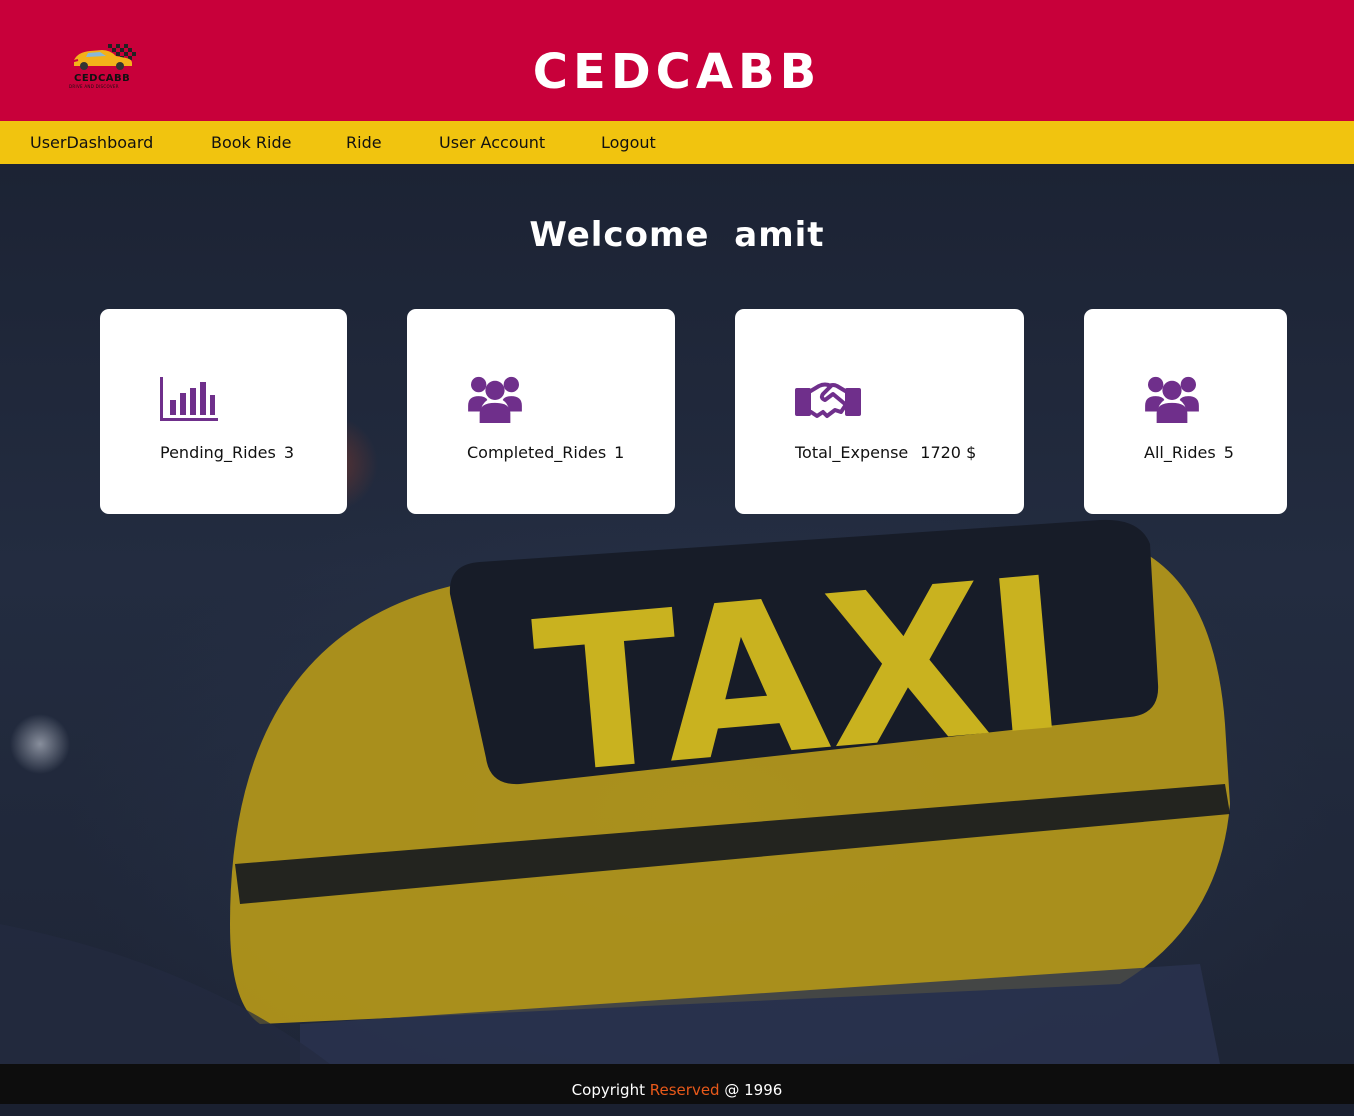 The height and width of the screenshot is (1116, 1354). I want to click on site-title: CEDCABB, so click(677, 72).